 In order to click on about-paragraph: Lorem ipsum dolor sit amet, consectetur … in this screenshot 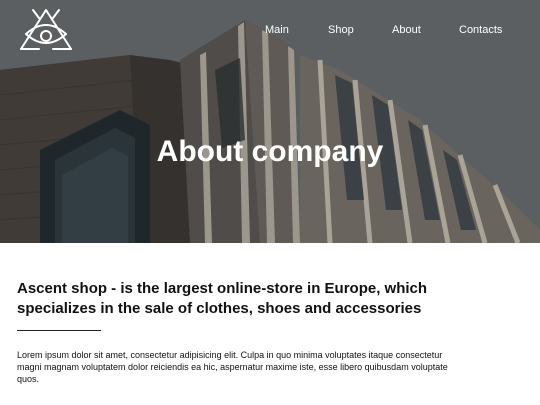, I will do `click(232, 367)`.